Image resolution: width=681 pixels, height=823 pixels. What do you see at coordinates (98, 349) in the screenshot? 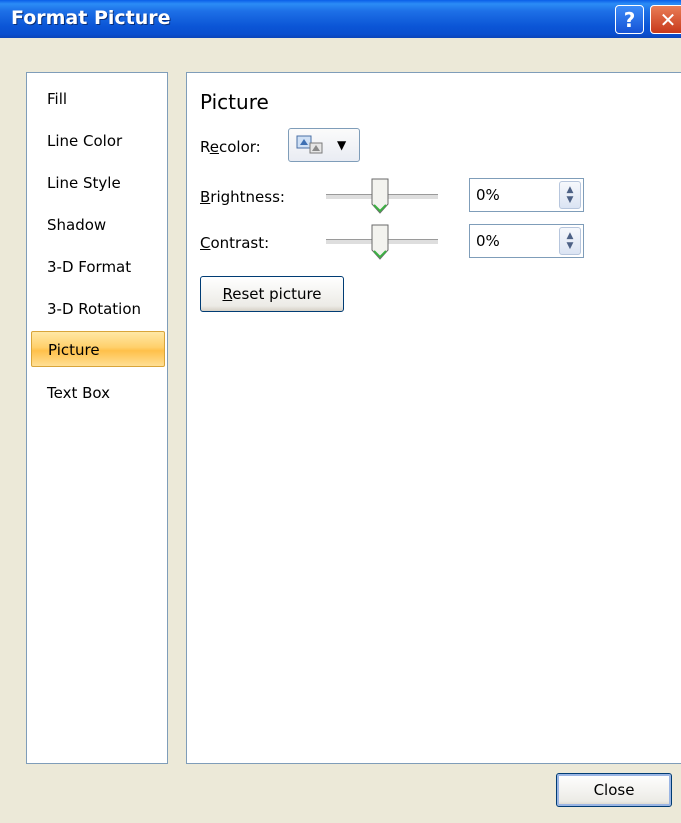
I see `nav-item-picture: Picture` at bounding box center [98, 349].